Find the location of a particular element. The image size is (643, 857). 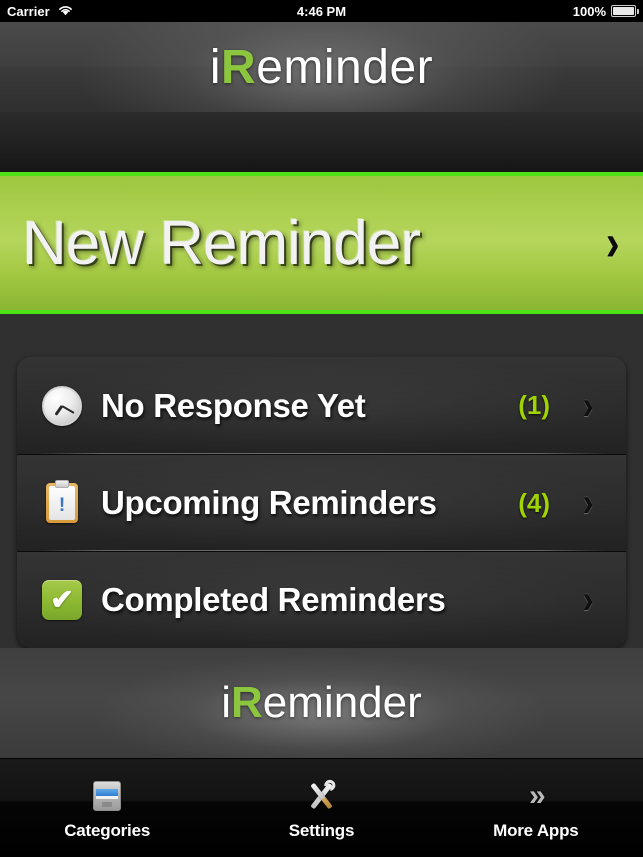

double-chevron-icon: » is located at coordinates (537, 796).